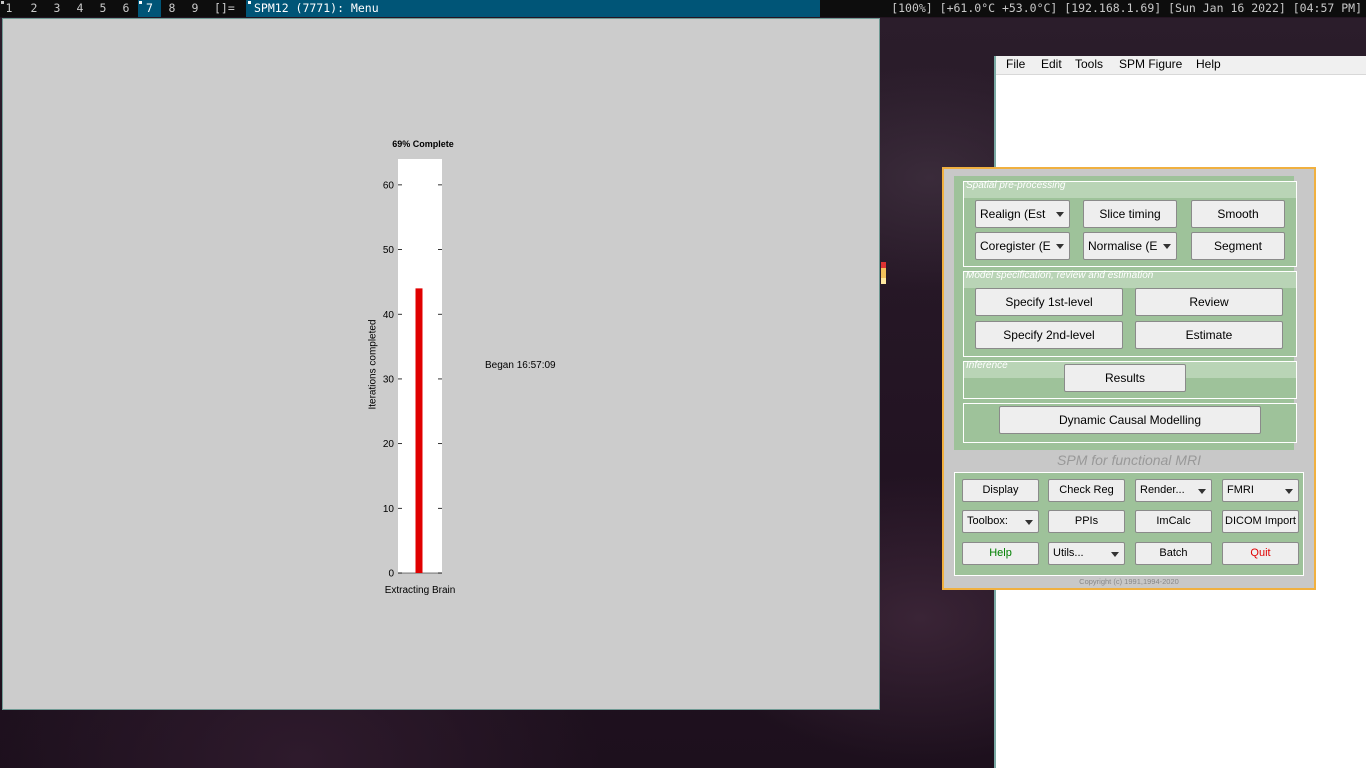 This screenshot has width=1366, height=768. What do you see at coordinates (420, 590) in the screenshot?
I see `x-axis-label: Extracting Brain` at bounding box center [420, 590].